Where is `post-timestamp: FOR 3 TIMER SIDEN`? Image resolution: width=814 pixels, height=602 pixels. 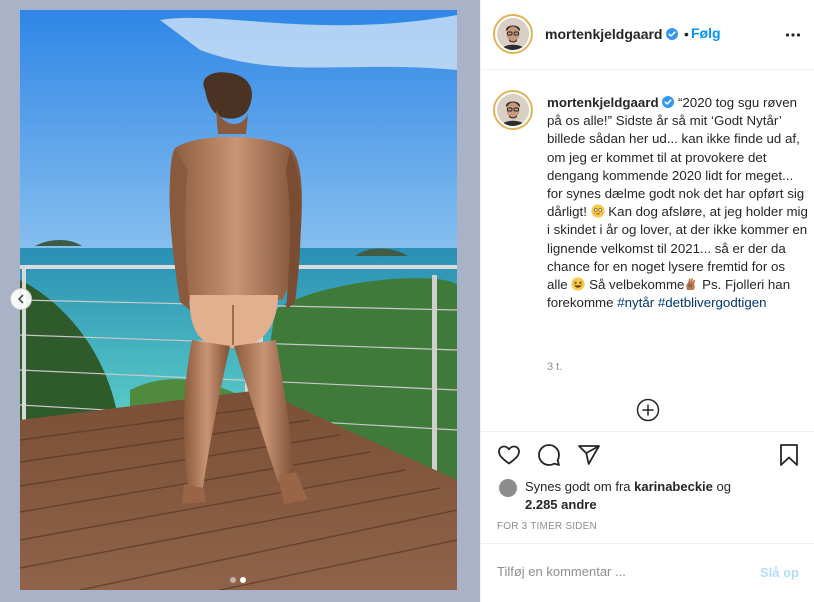
post-timestamp: FOR 3 TIMER SIDEN is located at coordinates (547, 526).